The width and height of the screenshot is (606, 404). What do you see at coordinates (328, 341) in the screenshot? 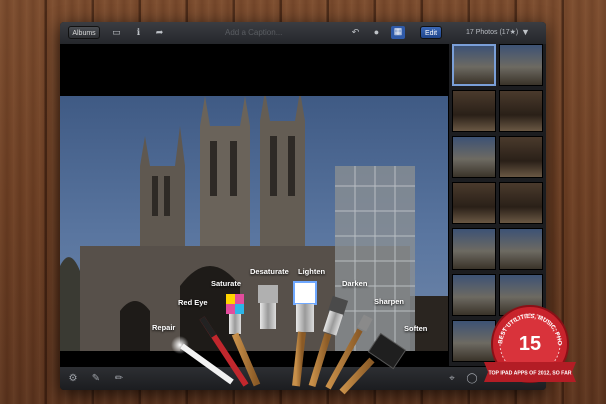
I see `darken-brush` at bounding box center [328, 341].